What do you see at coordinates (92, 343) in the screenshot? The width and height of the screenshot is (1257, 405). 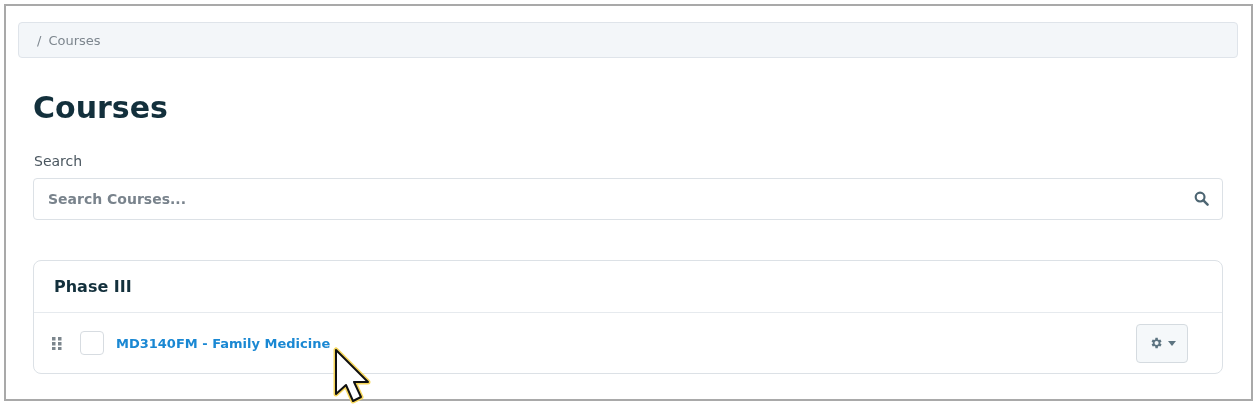 I see `course-checkbox` at bounding box center [92, 343].